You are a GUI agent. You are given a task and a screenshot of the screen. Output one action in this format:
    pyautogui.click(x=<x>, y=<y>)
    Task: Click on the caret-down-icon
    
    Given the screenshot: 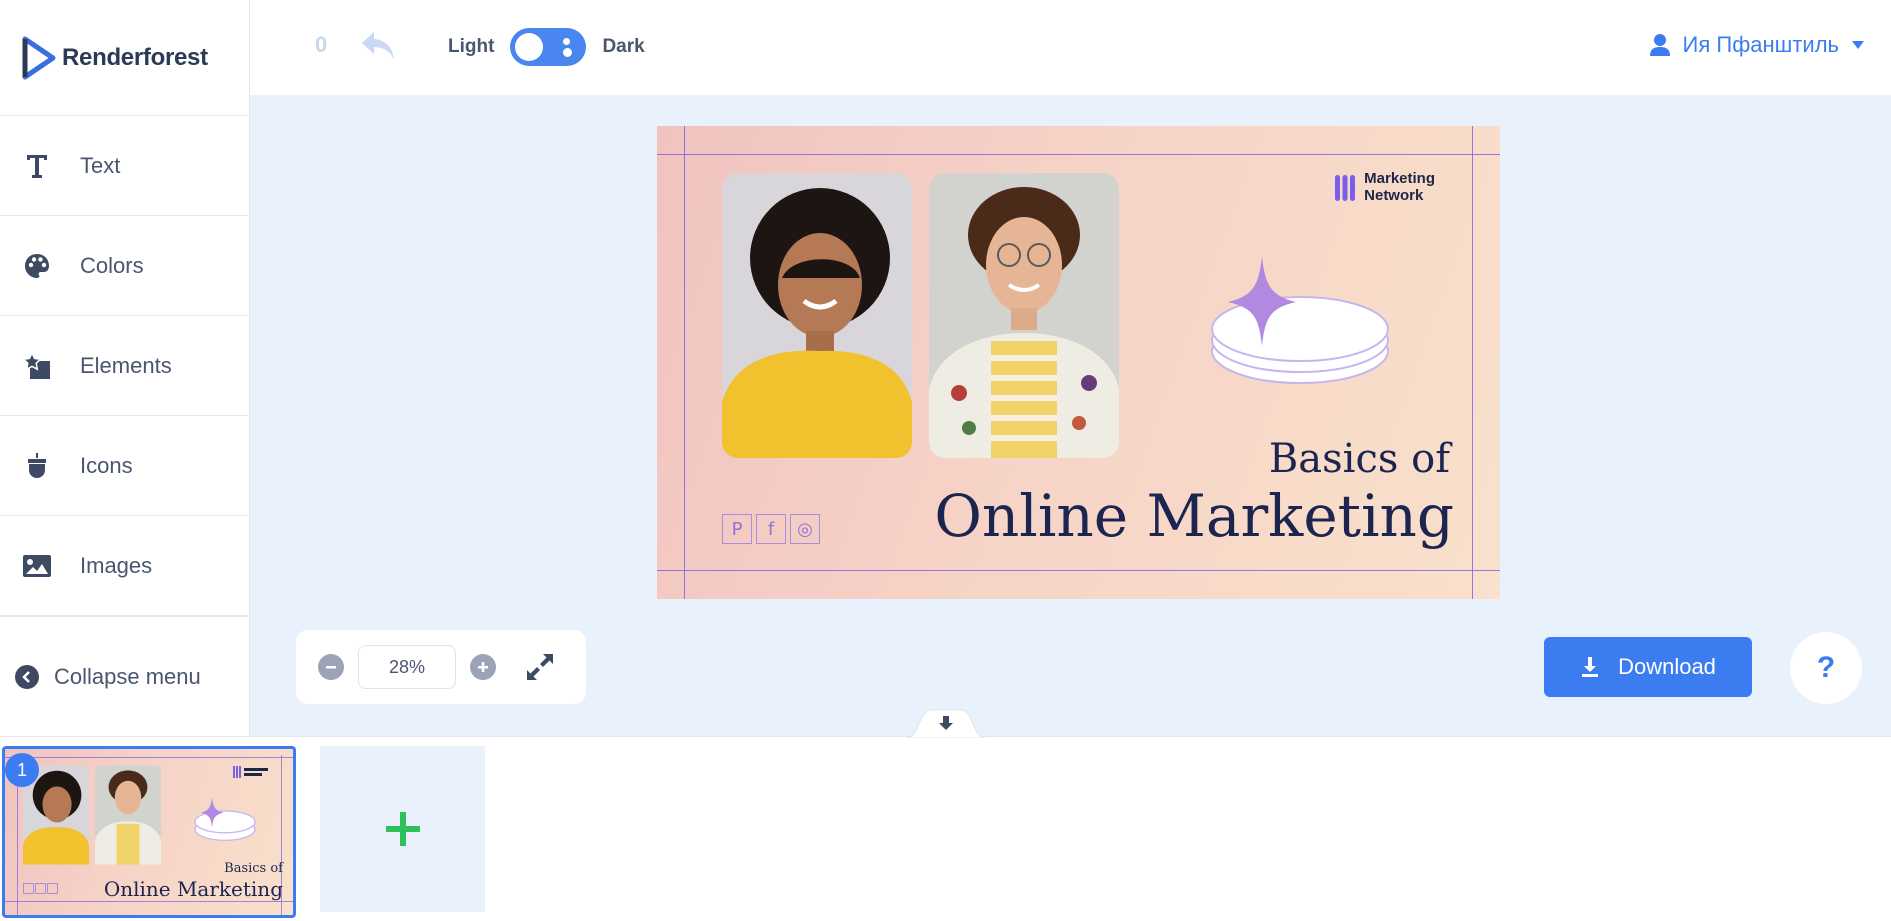 What is the action you would take?
    pyautogui.click(x=1858, y=45)
    